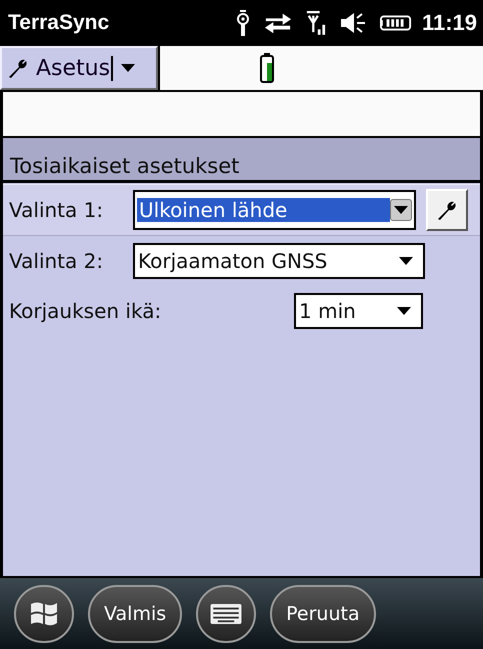 The height and width of the screenshot is (649, 483). What do you see at coordinates (241, 160) in the screenshot?
I see `section-header: Tosiaikaiset asetukset` at bounding box center [241, 160].